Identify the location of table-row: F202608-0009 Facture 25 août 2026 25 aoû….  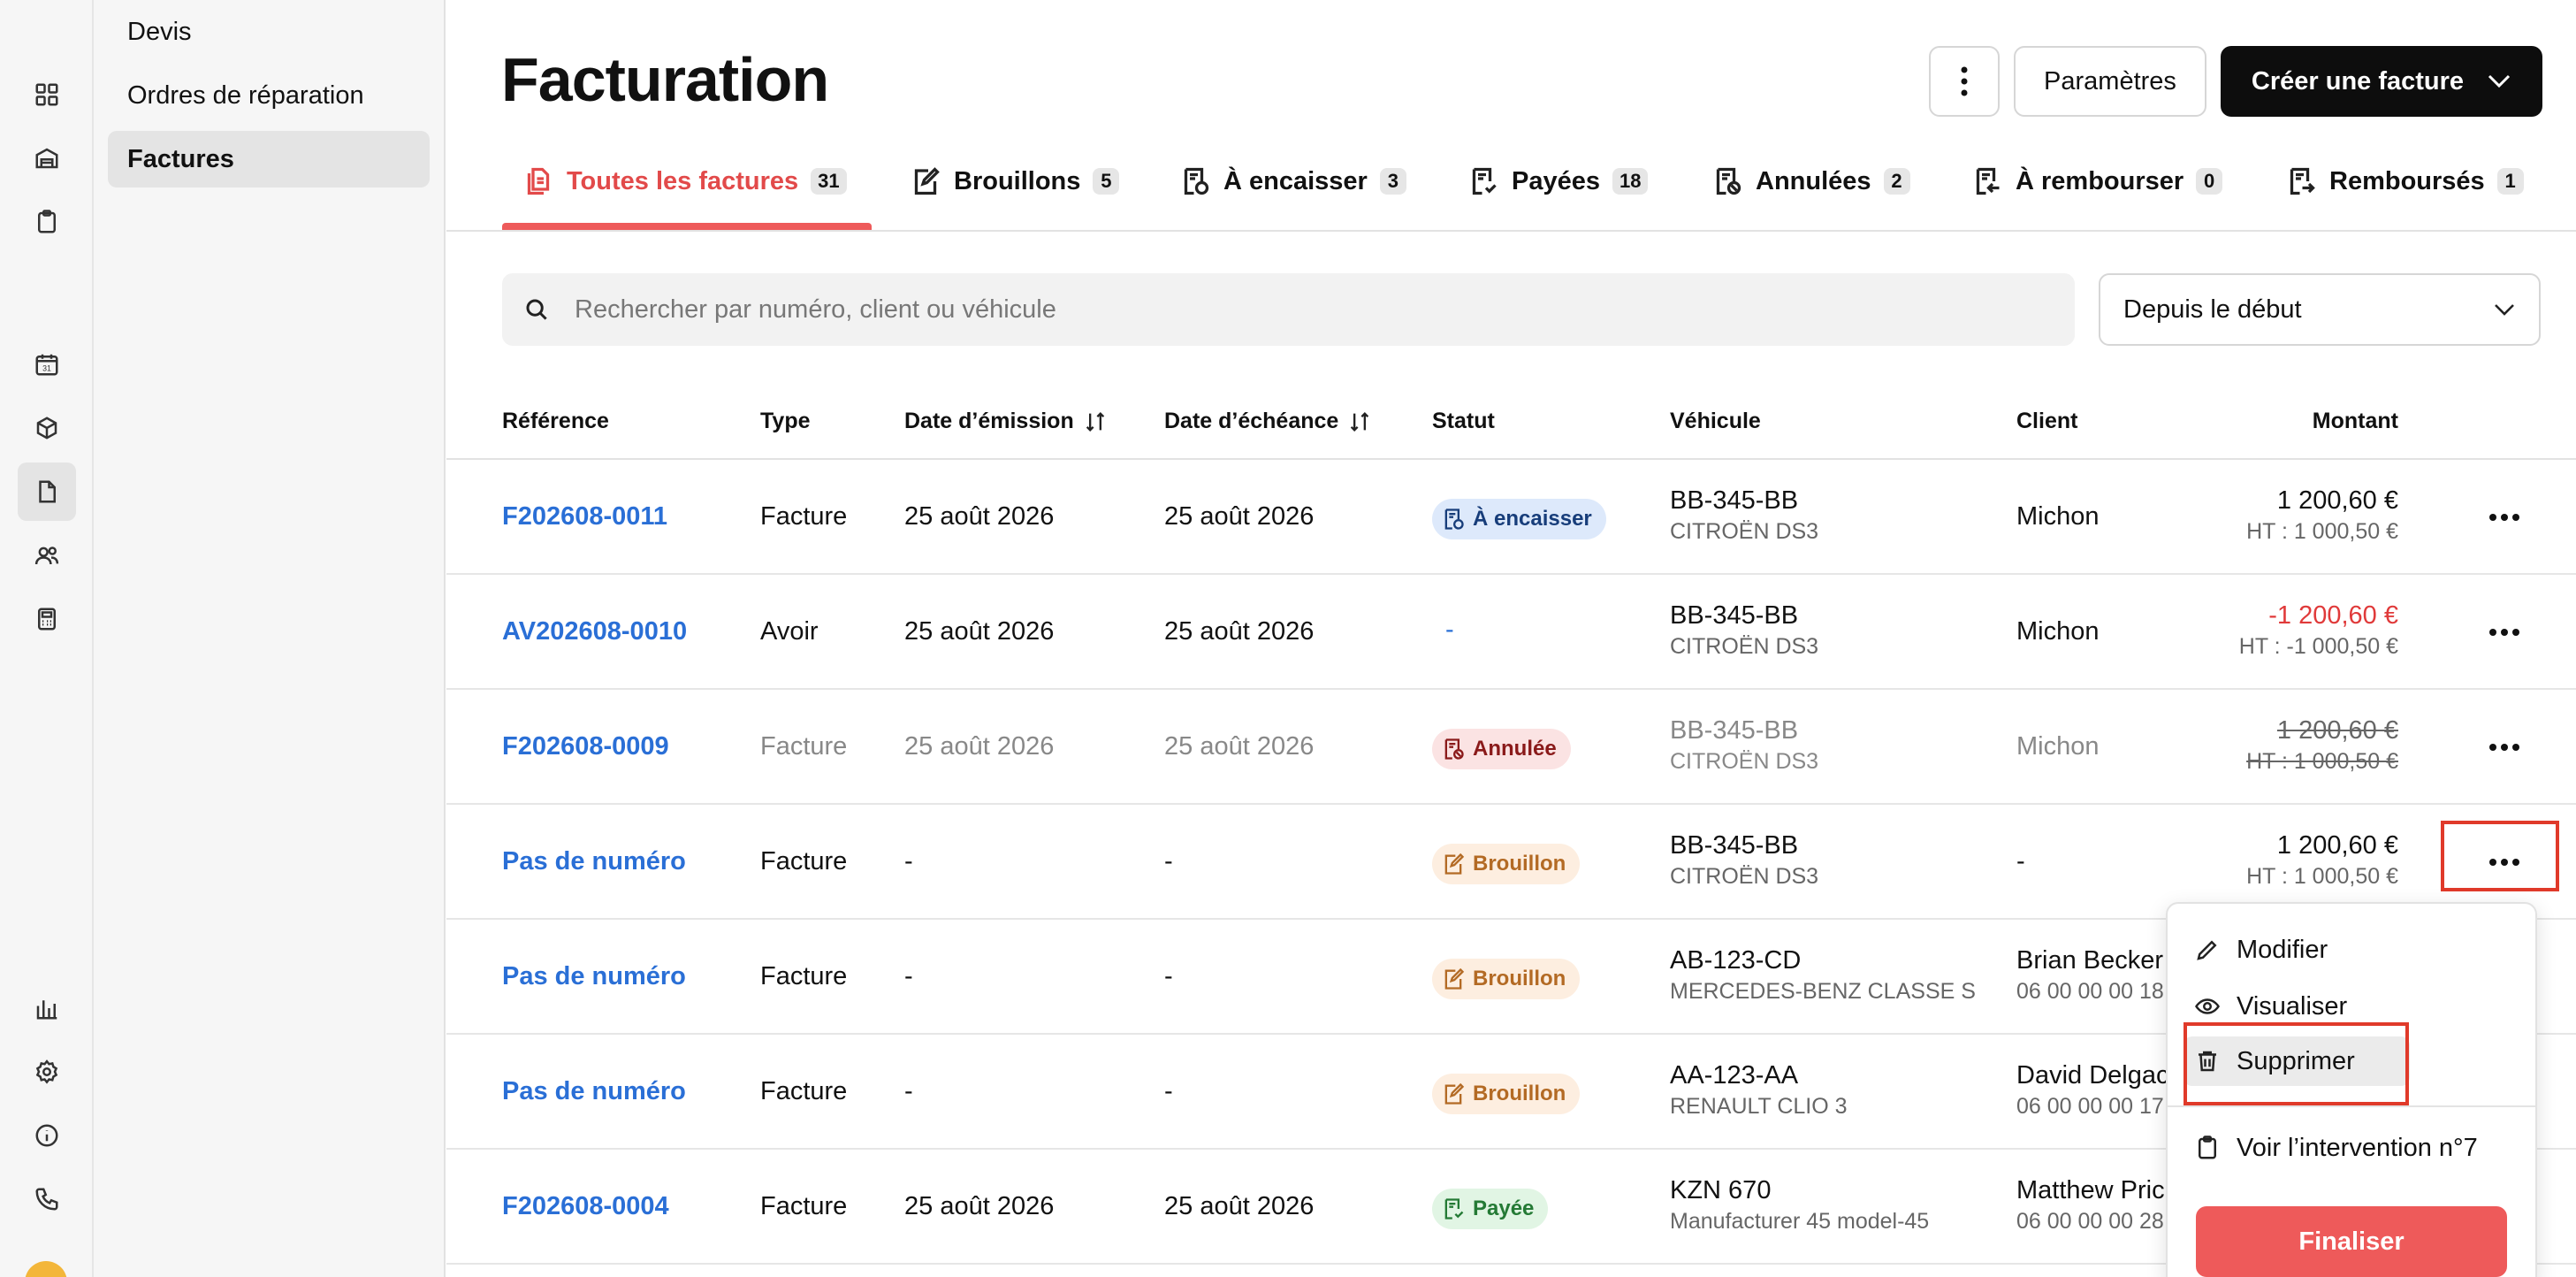
(1511, 747).